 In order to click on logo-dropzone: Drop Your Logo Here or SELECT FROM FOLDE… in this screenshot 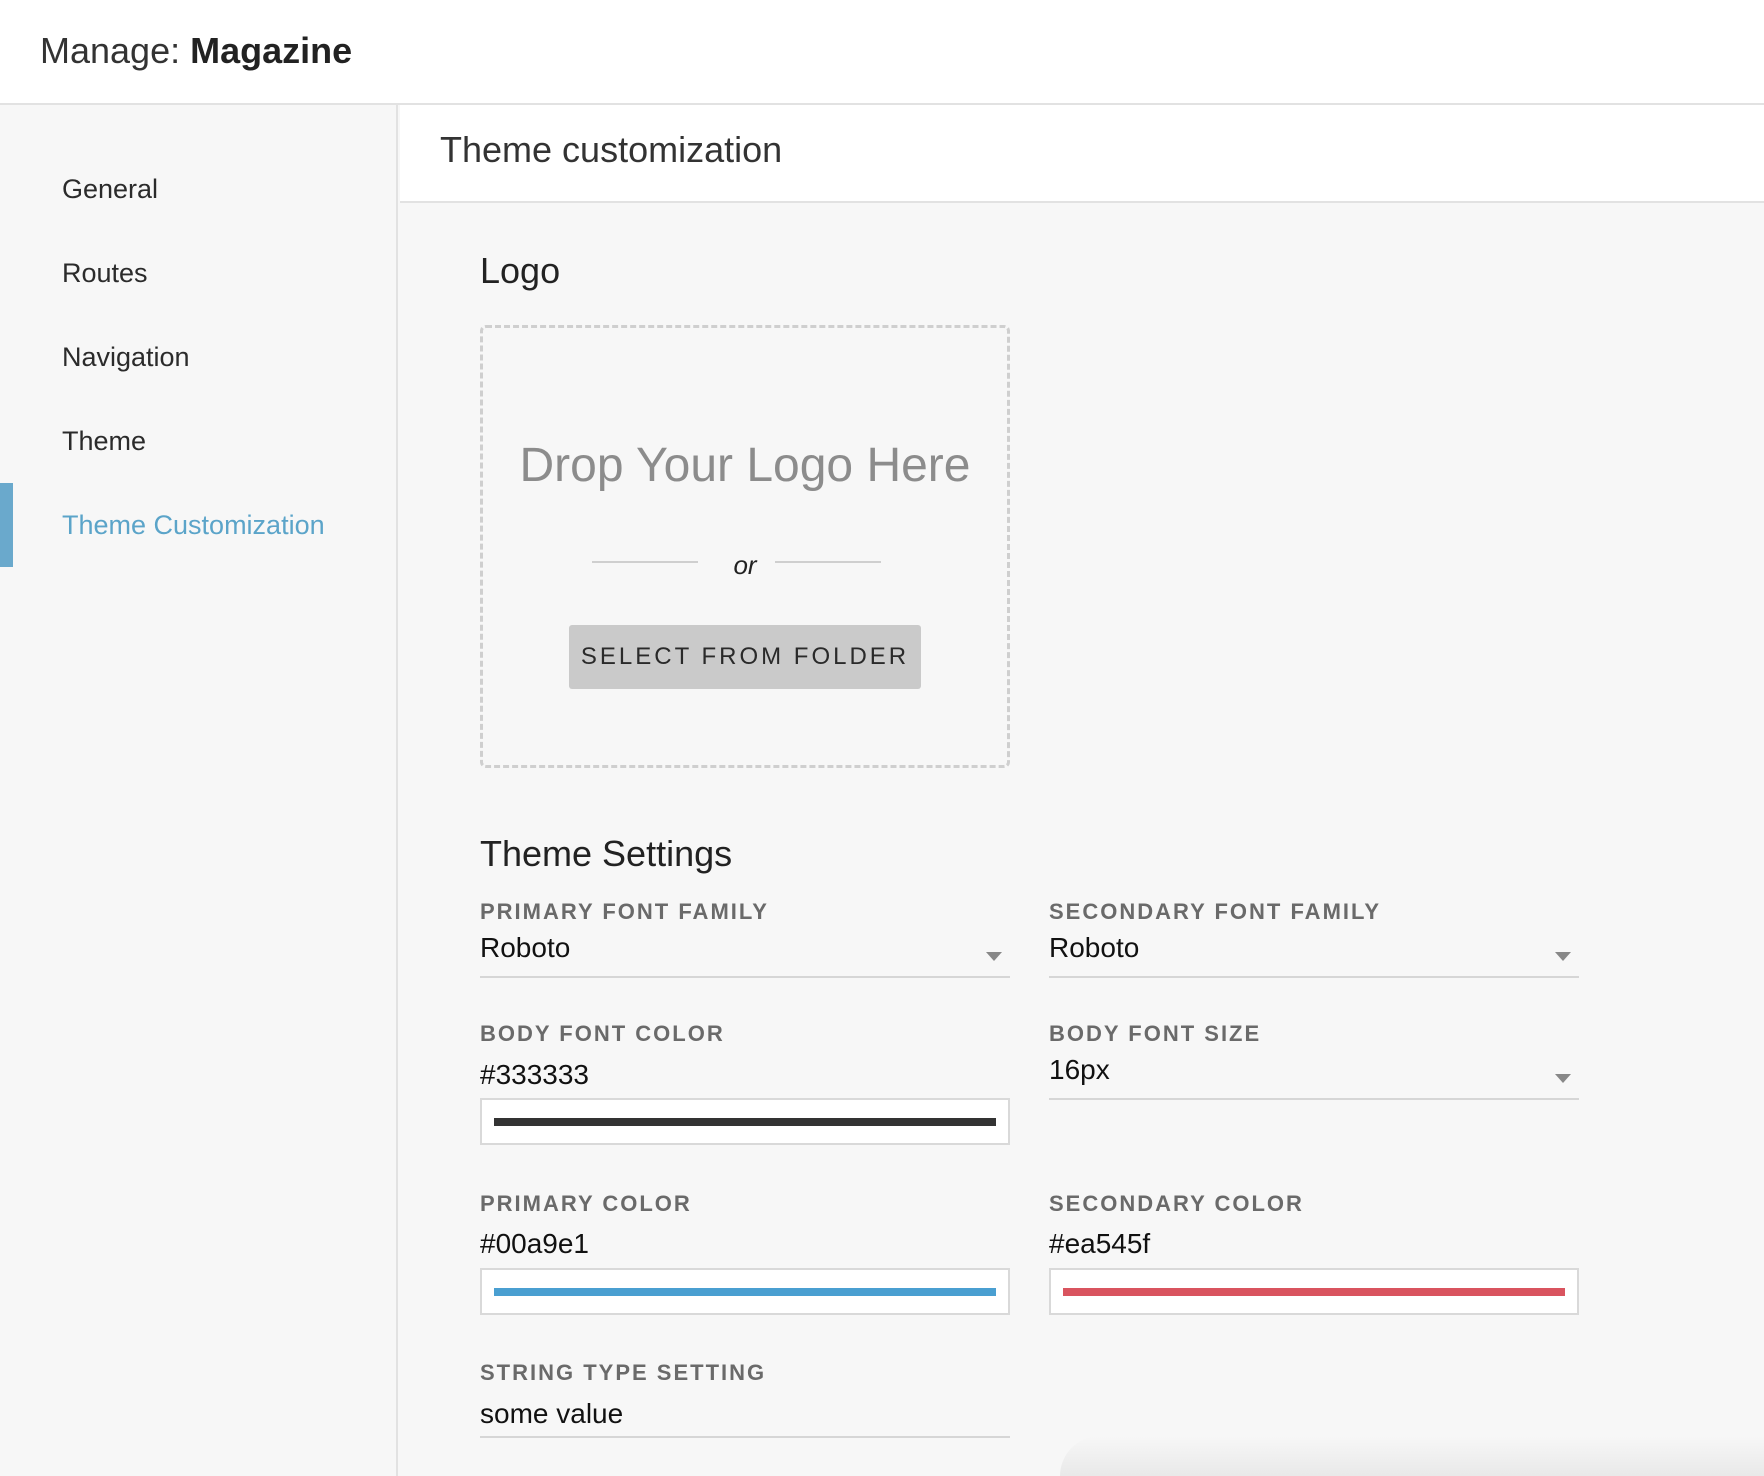, I will do `click(745, 546)`.